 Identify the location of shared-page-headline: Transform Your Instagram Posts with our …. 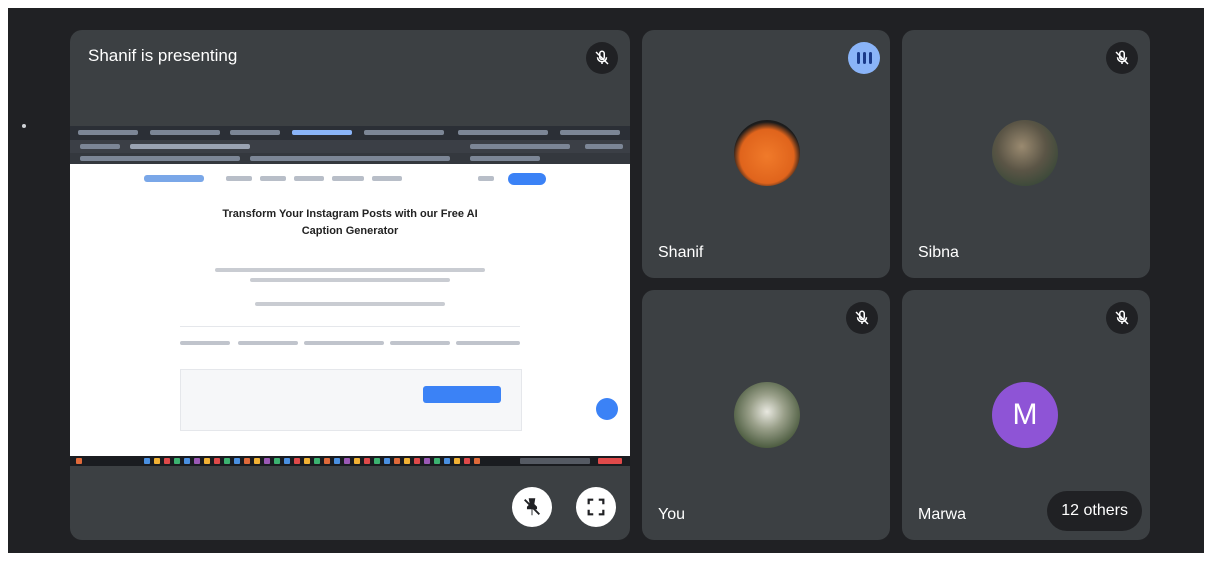
(350, 222).